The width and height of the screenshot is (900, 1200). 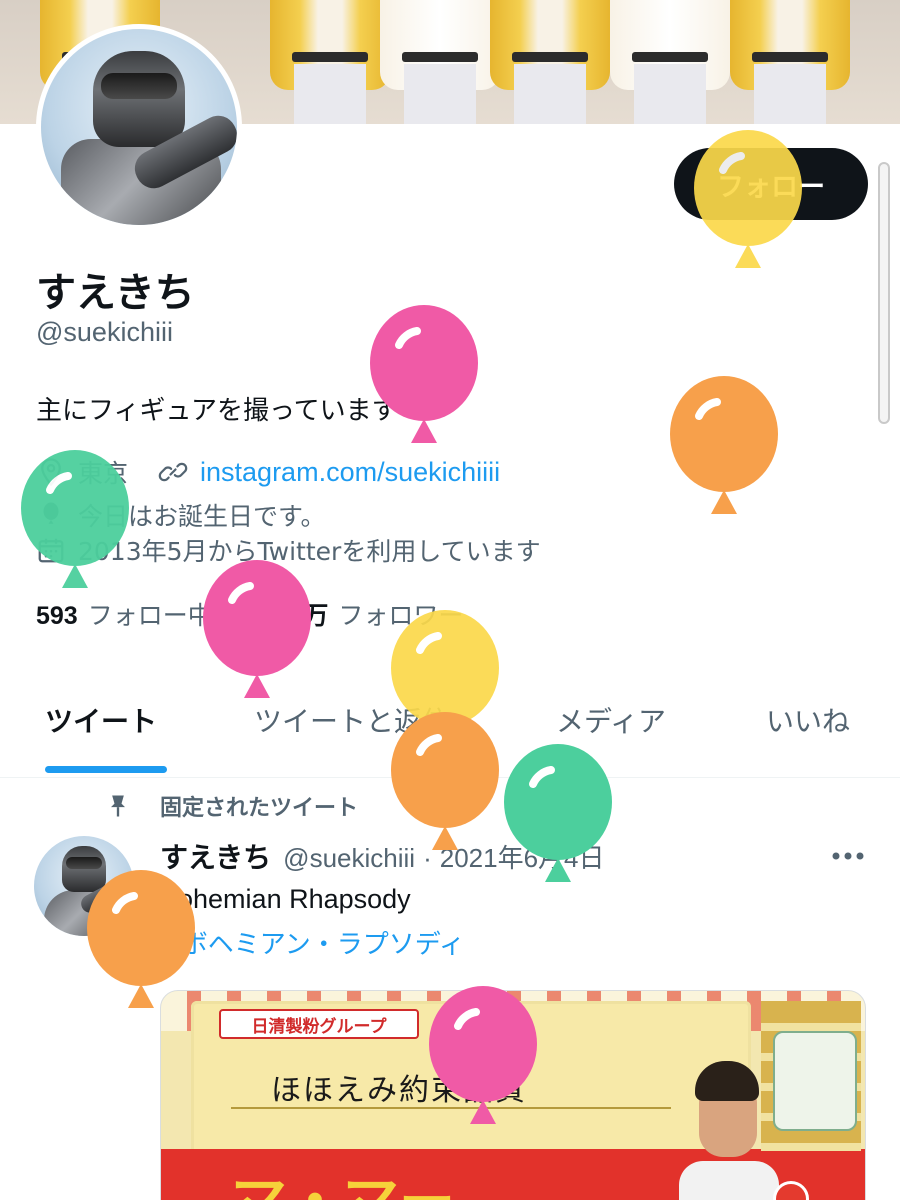 I want to click on more-icon, so click(x=848, y=856).